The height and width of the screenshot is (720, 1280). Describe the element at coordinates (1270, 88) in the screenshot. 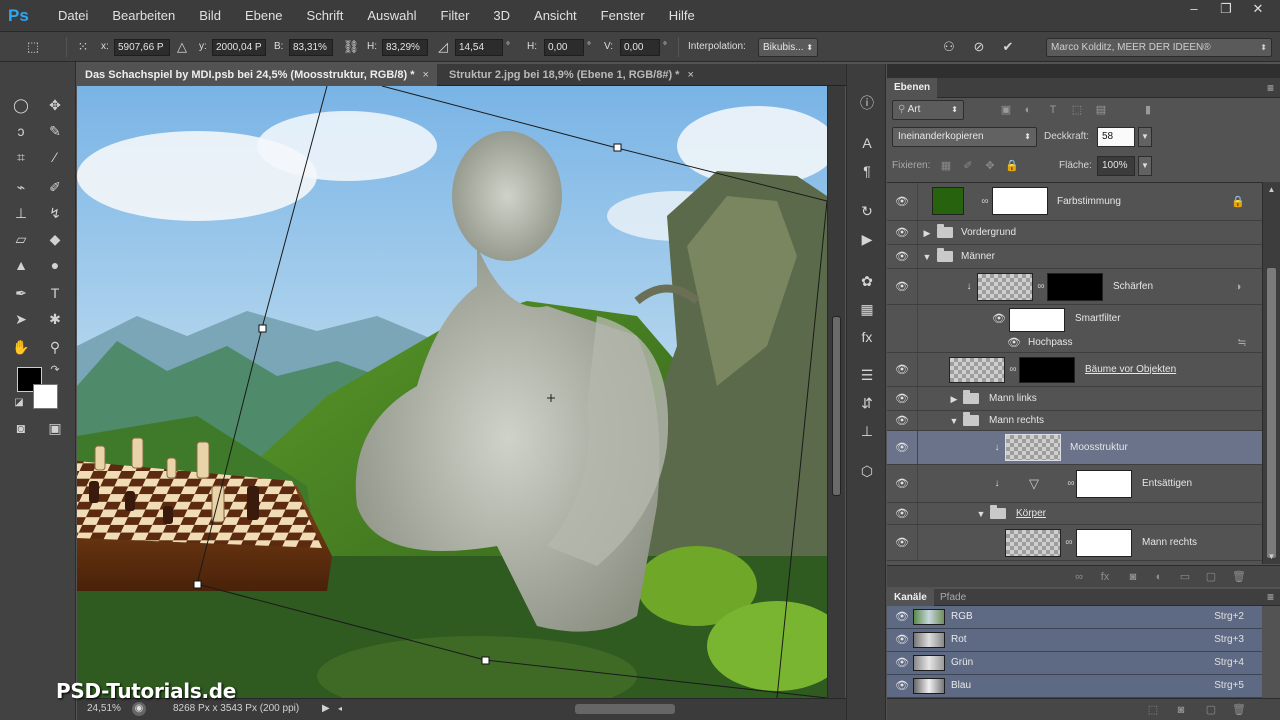

I see `panel-menu-icon: ≡` at that location.